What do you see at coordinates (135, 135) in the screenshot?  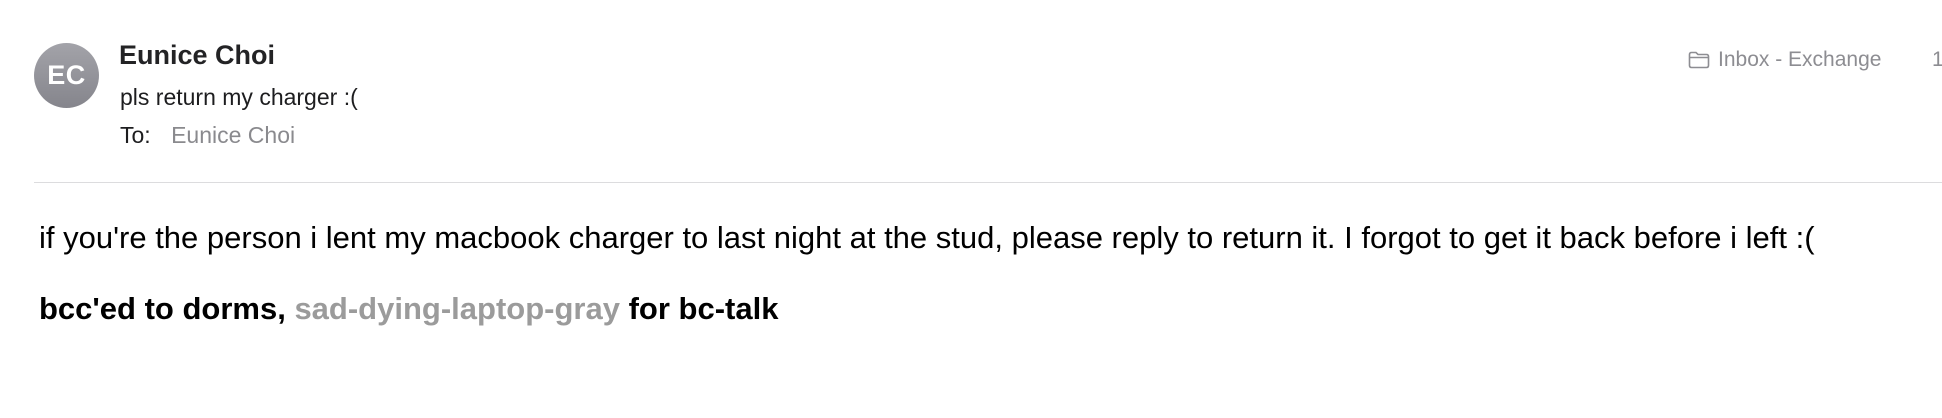 I see `to-label: To:` at bounding box center [135, 135].